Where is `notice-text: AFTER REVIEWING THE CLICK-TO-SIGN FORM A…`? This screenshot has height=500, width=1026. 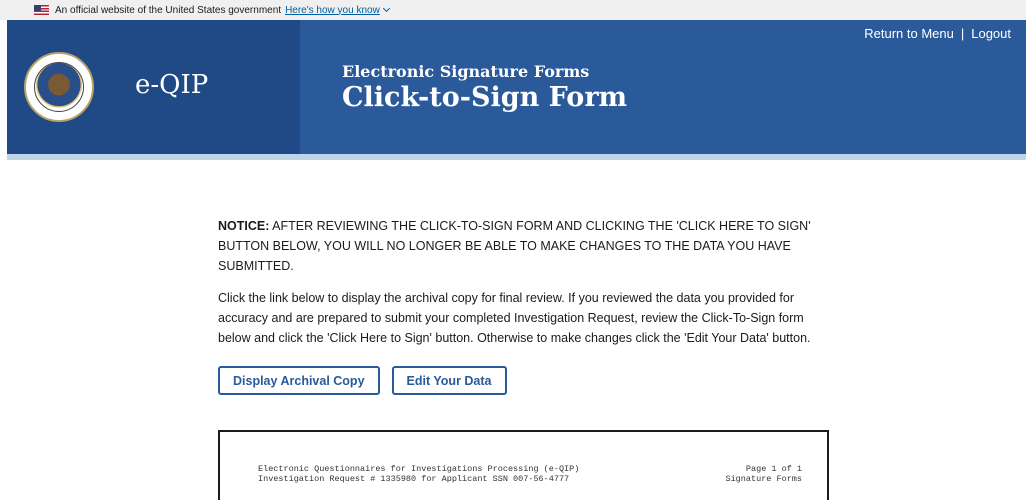
notice-text: AFTER REVIEWING THE CLICK-TO-SIGN FORM A… is located at coordinates (514, 246).